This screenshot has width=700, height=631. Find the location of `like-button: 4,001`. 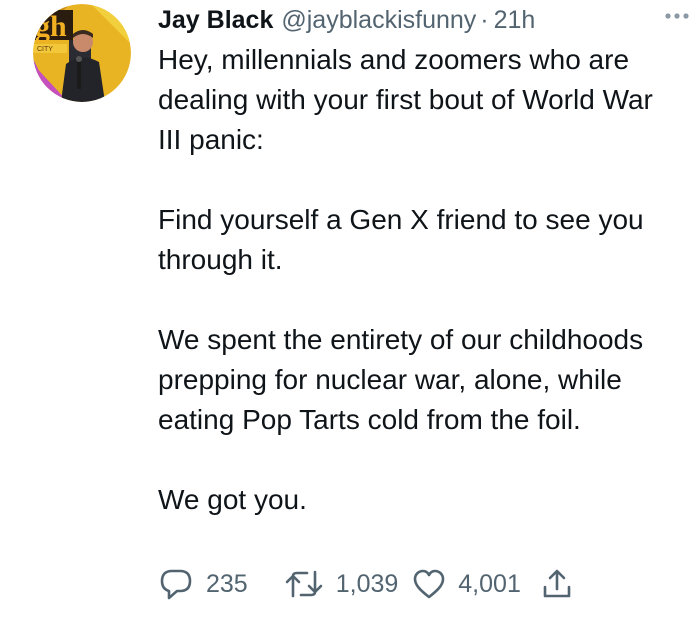

like-button: 4,001 is located at coordinates (466, 584).